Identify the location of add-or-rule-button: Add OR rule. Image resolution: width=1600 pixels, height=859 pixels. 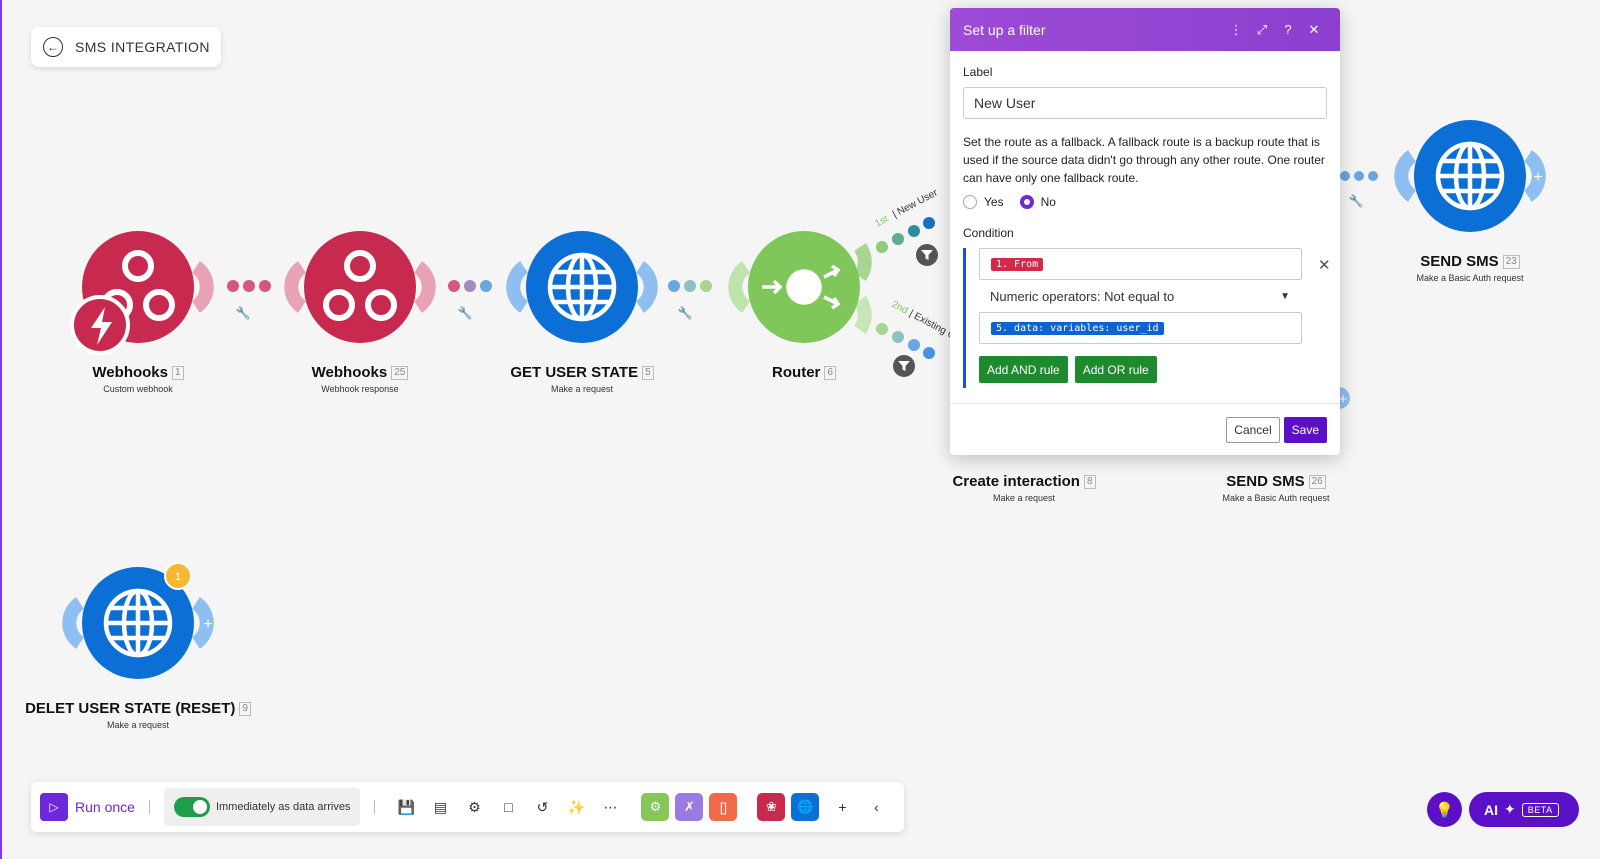
(1115, 369).